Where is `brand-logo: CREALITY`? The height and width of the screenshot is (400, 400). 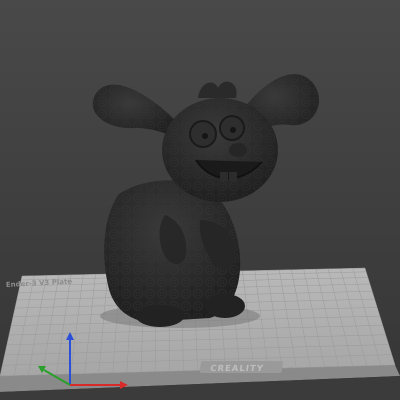
brand-logo: CREALITY is located at coordinates (241, 367).